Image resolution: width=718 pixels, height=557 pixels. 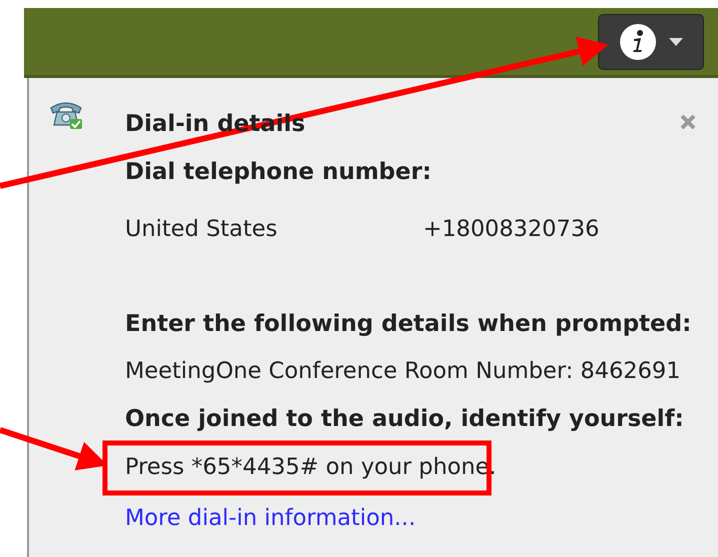 I want to click on info-icon, so click(x=638, y=41).